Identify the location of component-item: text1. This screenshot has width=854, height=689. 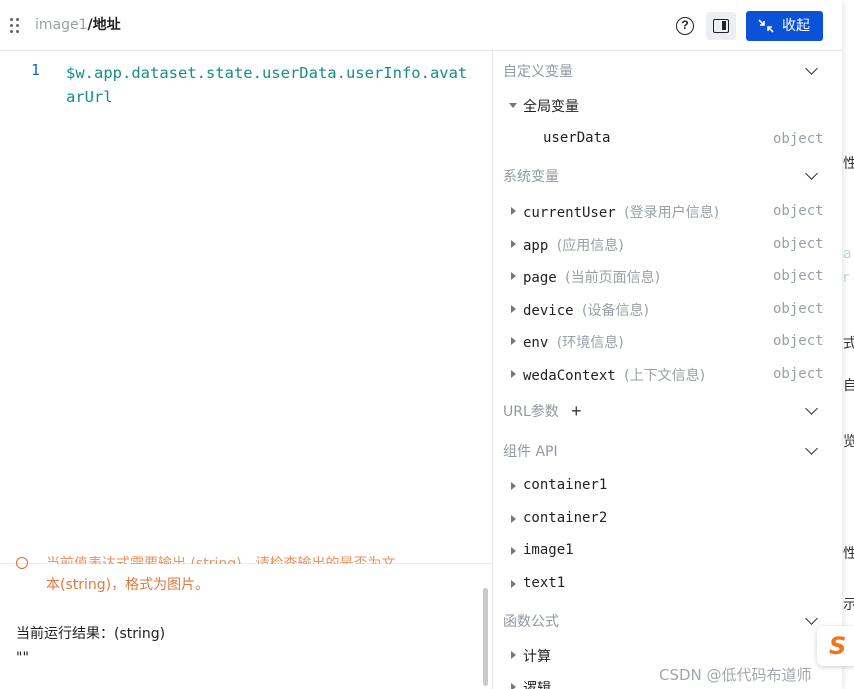
(667, 585).